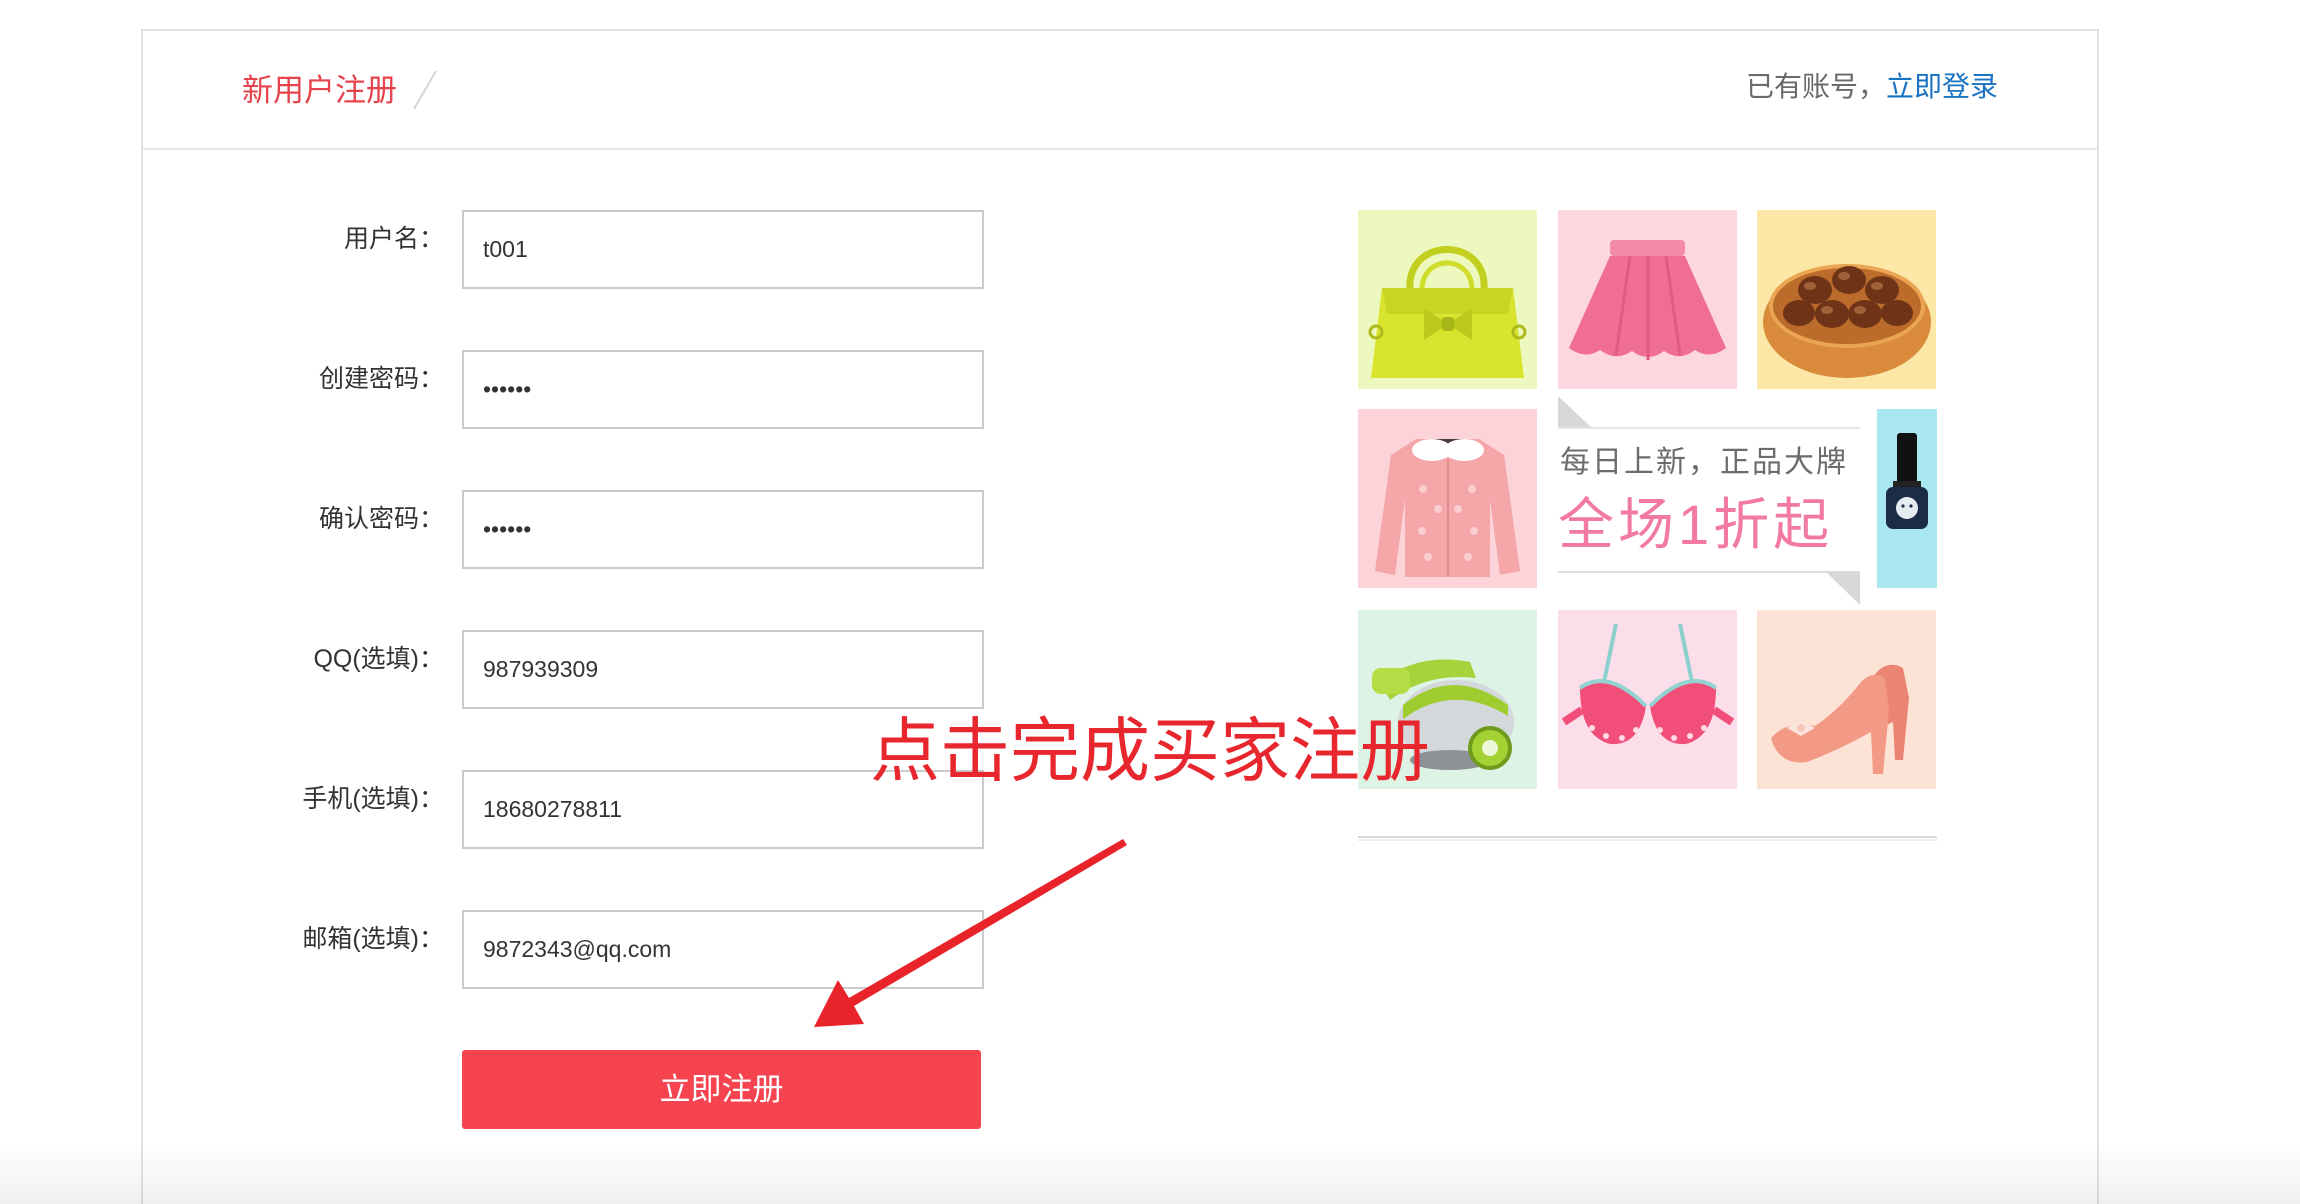  I want to click on username-label: 用户名：, so click(393, 239).